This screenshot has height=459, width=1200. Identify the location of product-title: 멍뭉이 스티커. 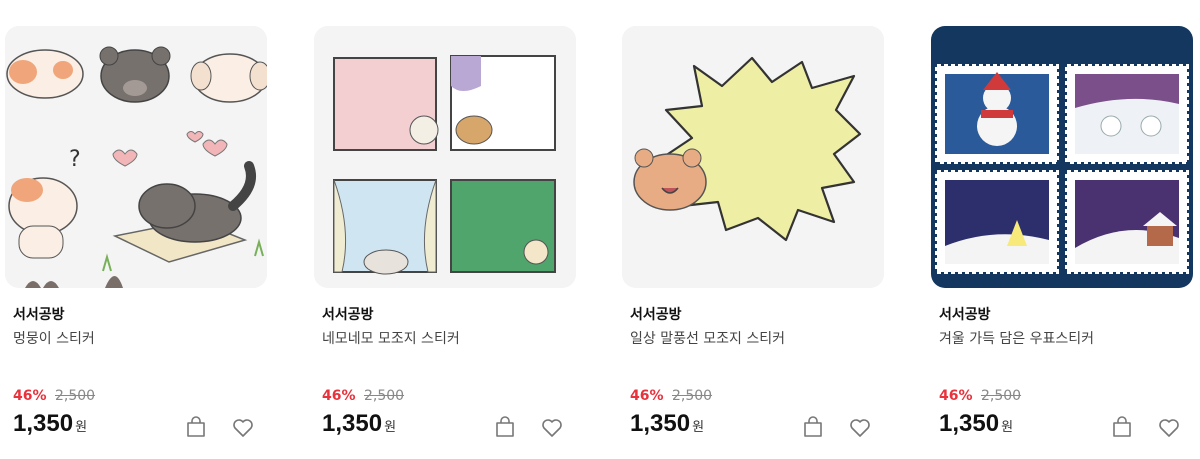
(54, 338).